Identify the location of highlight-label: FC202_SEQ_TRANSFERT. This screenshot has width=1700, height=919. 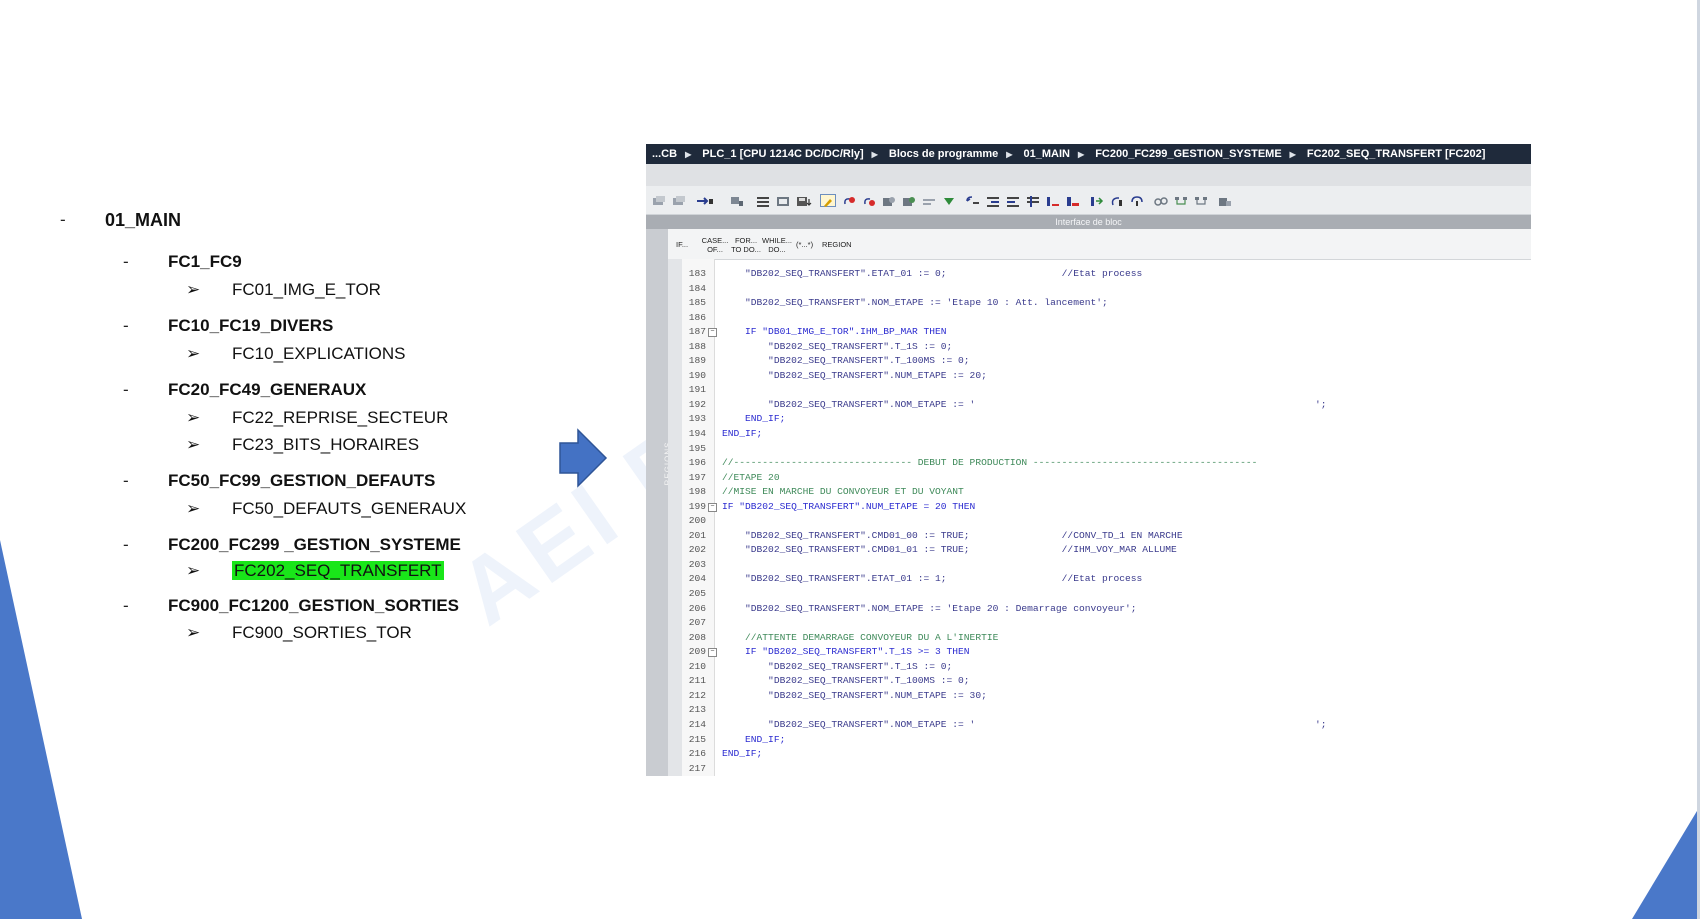
(338, 570).